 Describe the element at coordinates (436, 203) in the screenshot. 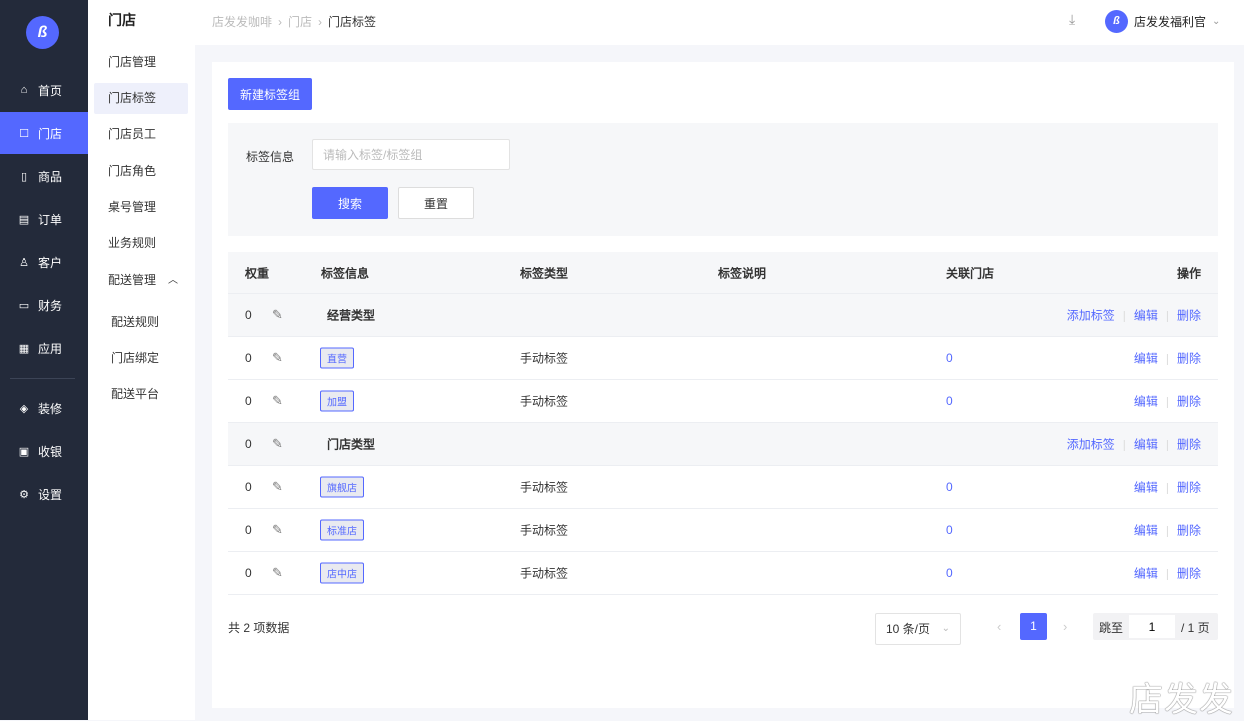

I see `reset-button: 重置` at that location.